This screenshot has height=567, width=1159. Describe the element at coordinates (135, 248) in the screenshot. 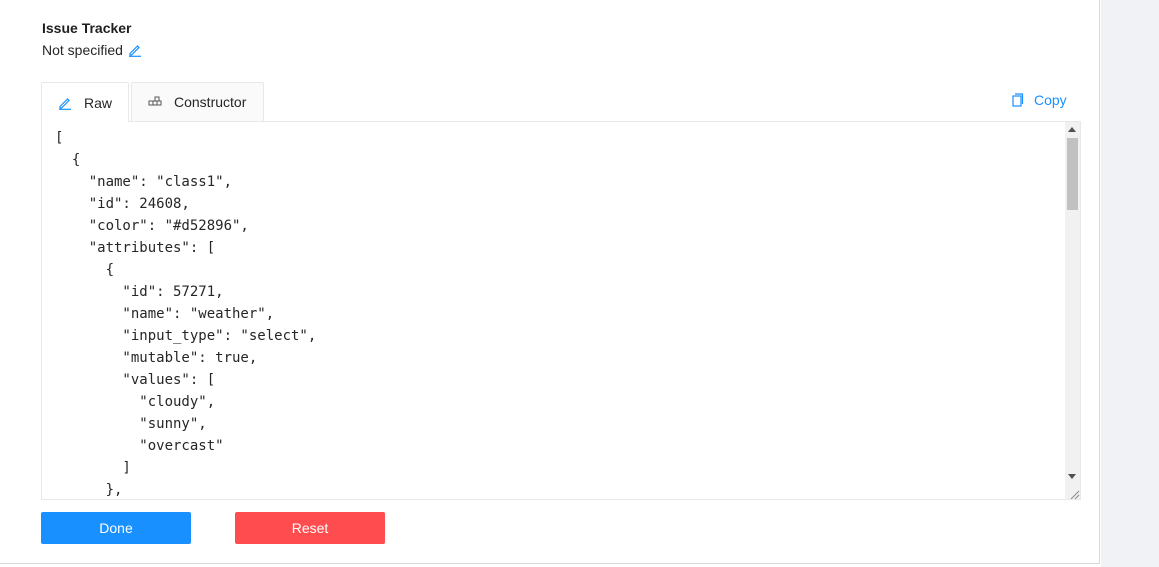

I see `code-line: "attributes": [` at that location.